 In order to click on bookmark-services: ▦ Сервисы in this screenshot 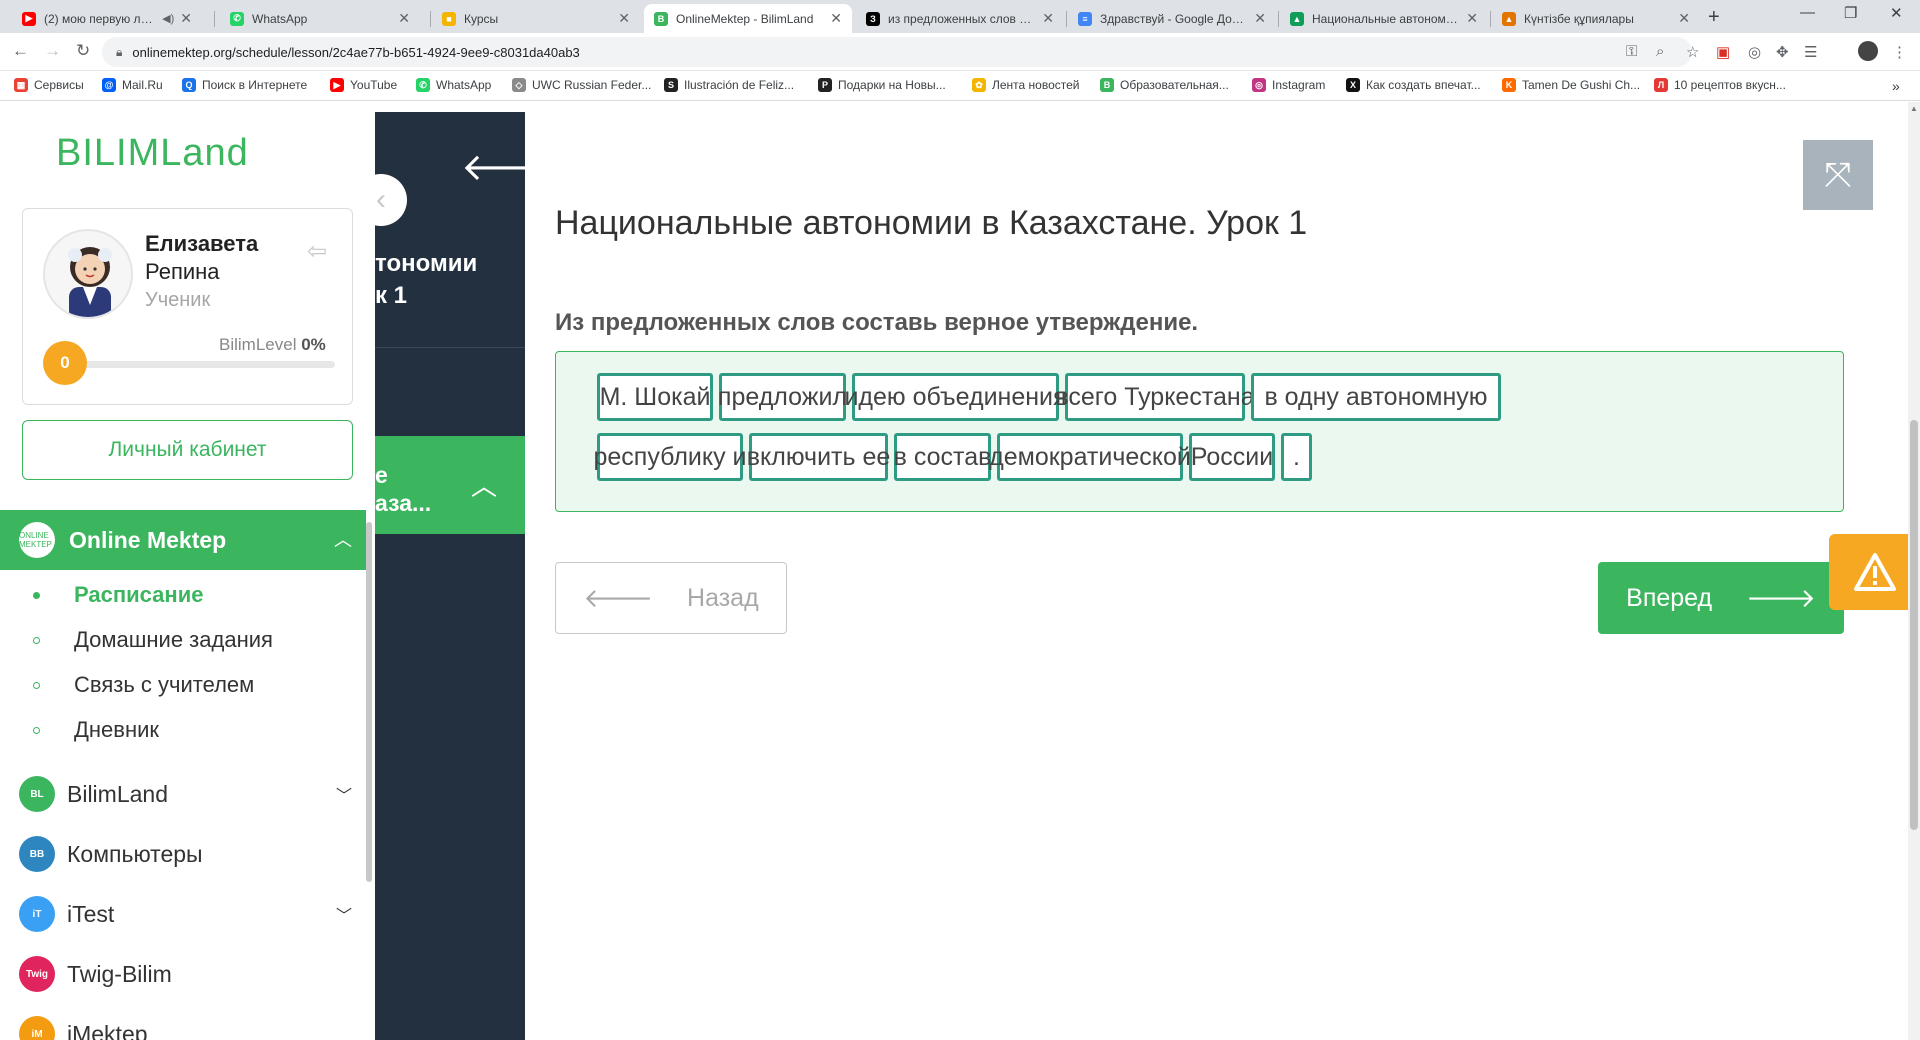, I will do `click(49, 85)`.